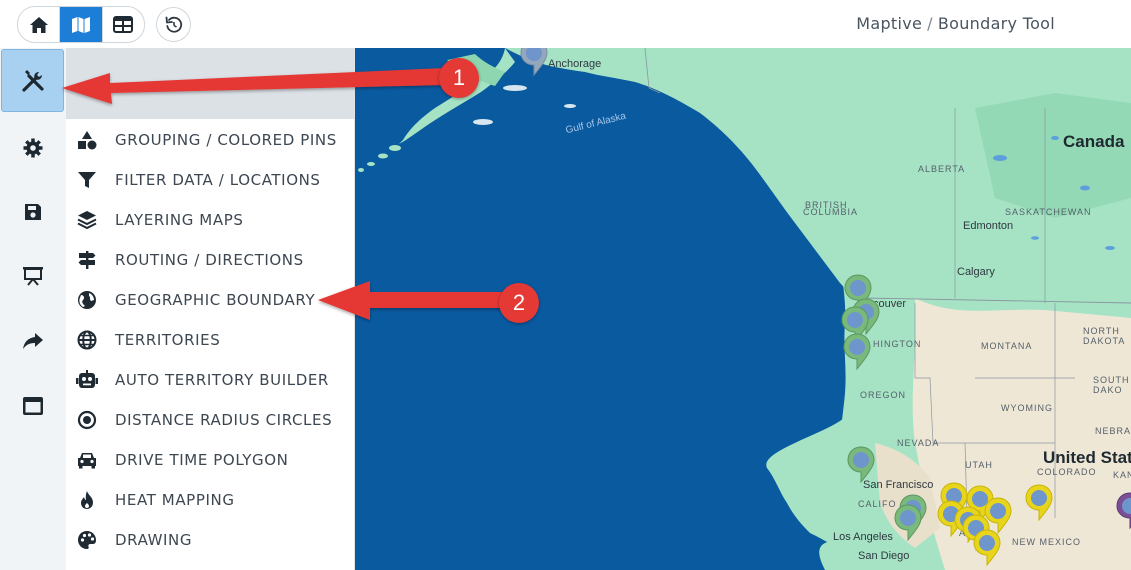 Image resolution: width=1131 pixels, height=570 pixels. I want to click on menu-item-label: DRIVE TIME POLYGON, so click(202, 460).